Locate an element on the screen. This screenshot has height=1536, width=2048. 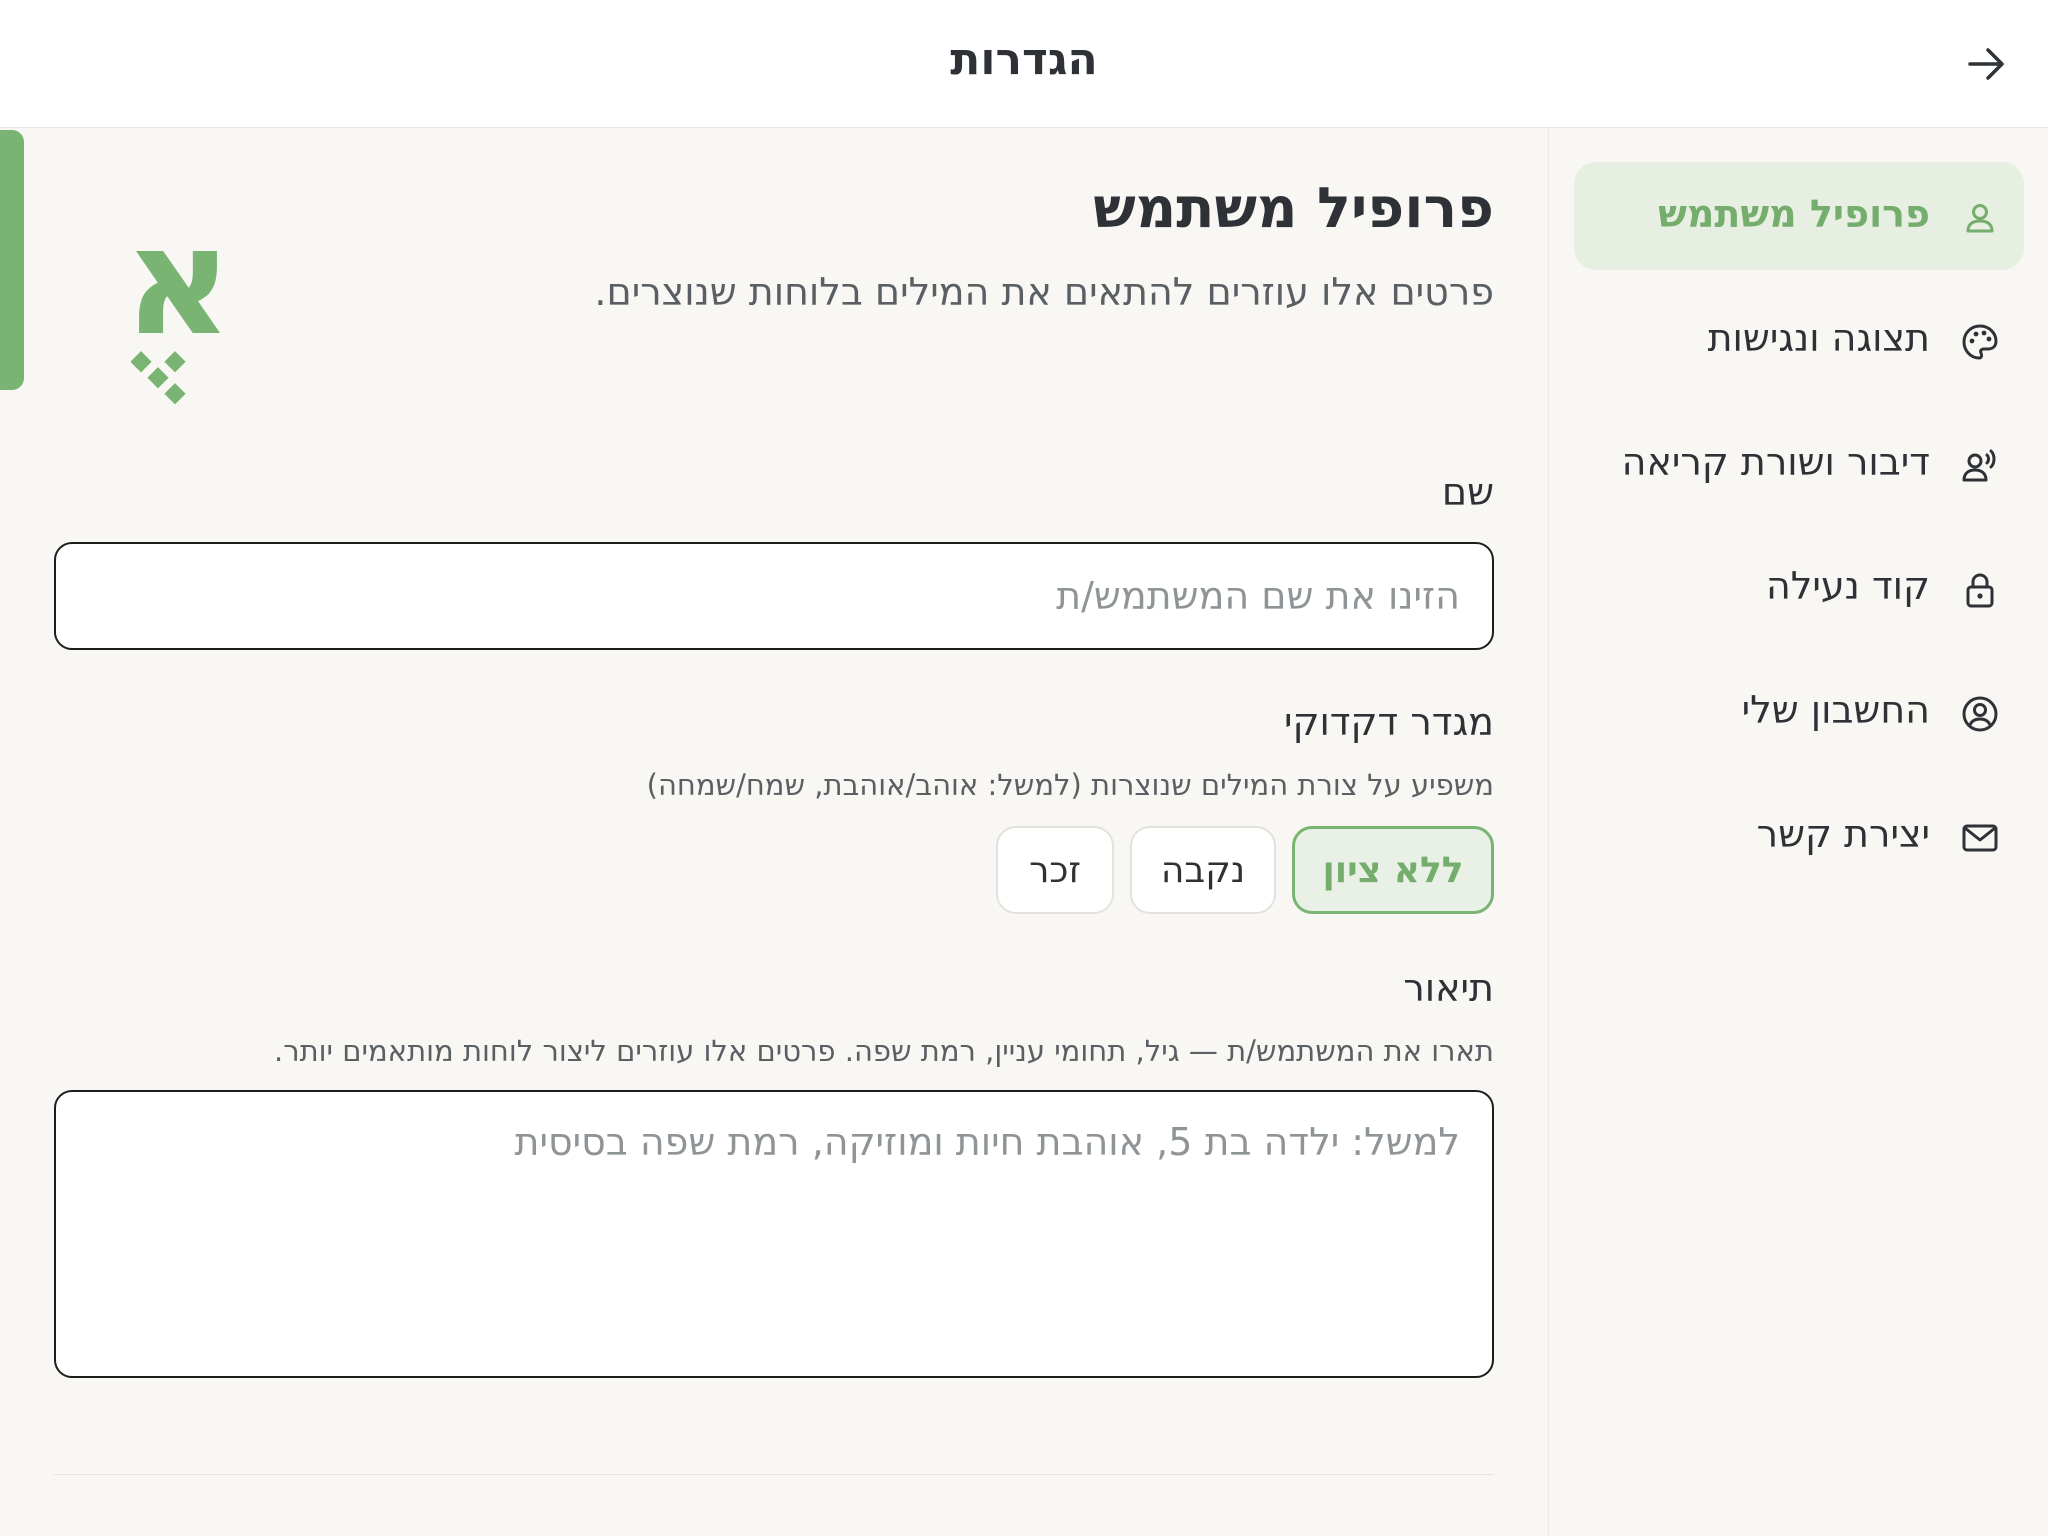
gender-option-female: נקבה is located at coordinates (1203, 870).